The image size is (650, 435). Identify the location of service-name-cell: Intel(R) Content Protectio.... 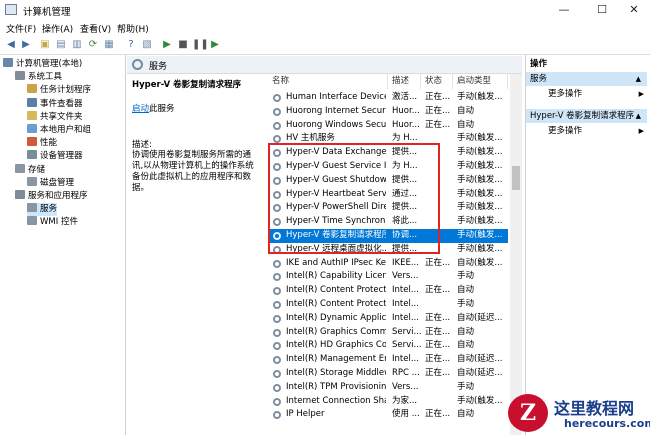
(336, 290).